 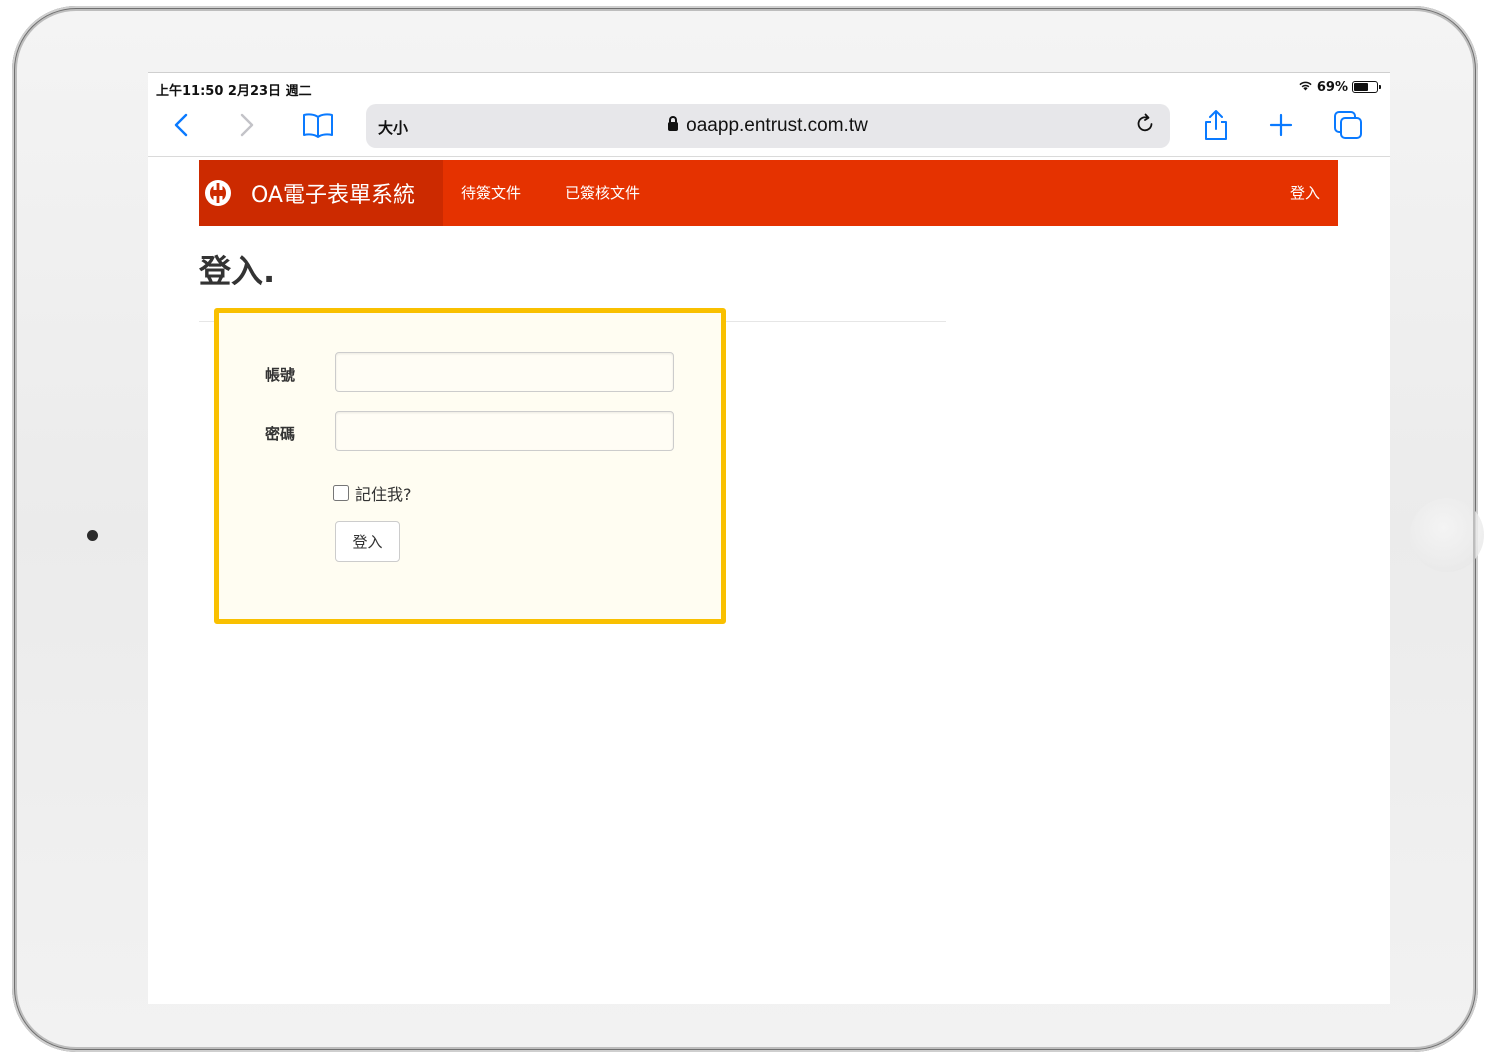 I want to click on nav-signed-documents: 已簽核文件, so click(x=602, y=192).